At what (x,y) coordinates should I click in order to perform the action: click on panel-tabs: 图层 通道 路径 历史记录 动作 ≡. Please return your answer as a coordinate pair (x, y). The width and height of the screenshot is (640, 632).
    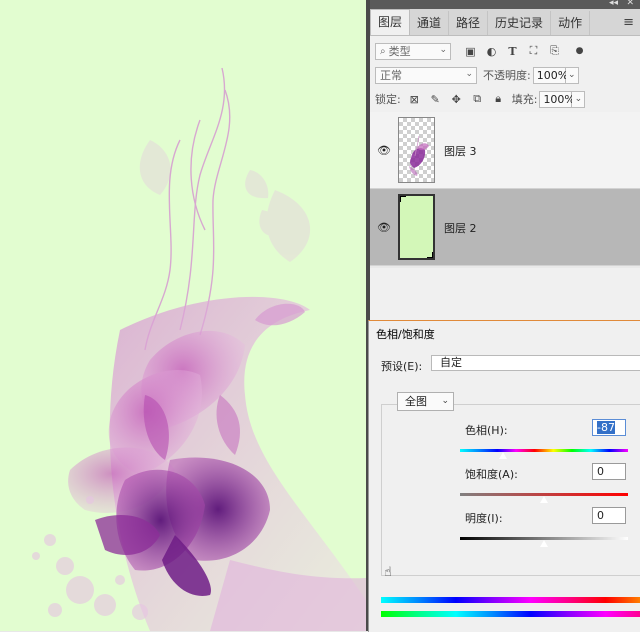
    Looking at the image, I should click on (505, 22).